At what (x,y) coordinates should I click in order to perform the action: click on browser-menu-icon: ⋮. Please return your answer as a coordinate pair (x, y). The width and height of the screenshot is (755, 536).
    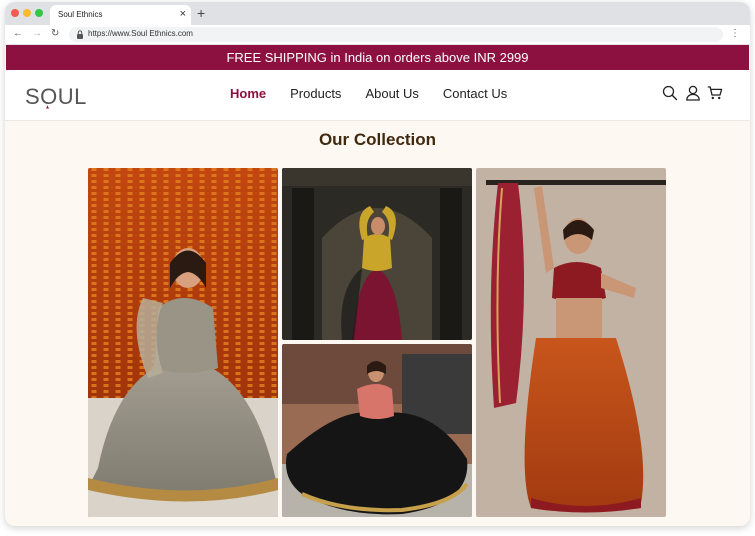
    Looking at the image, I should click on (735, 34).